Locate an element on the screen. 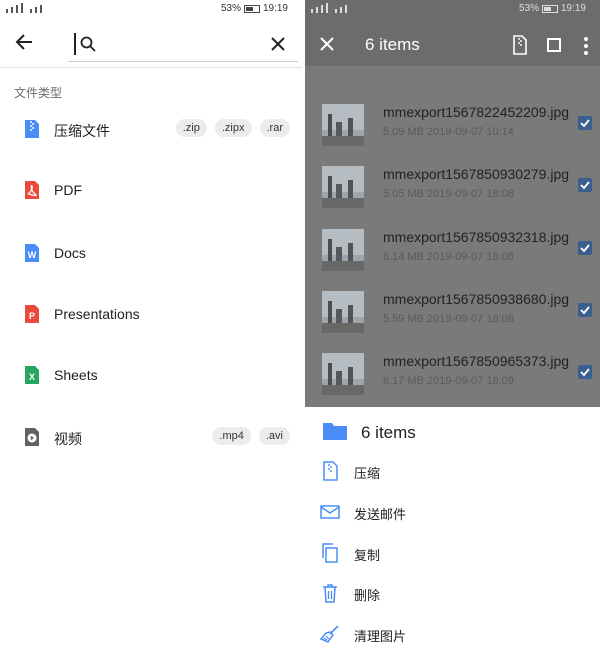 The height and width of the screenshot is (653, 600). chip-mp4: .mp4 is located at coordinates (231, 436).